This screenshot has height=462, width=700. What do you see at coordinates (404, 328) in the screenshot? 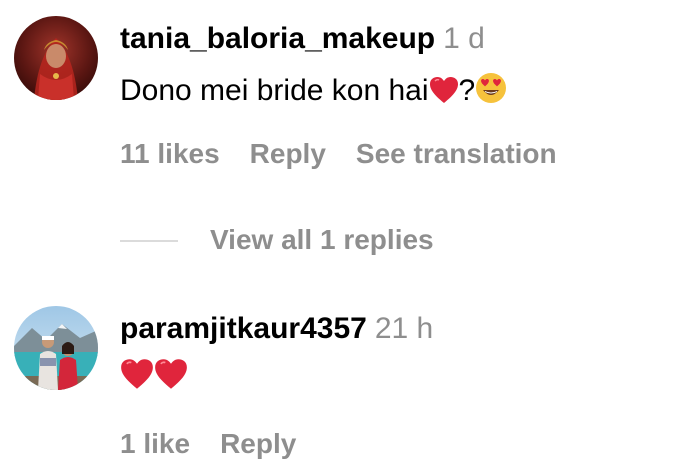
I see `timestamp: 21 h` at bounding box center [404, 328].